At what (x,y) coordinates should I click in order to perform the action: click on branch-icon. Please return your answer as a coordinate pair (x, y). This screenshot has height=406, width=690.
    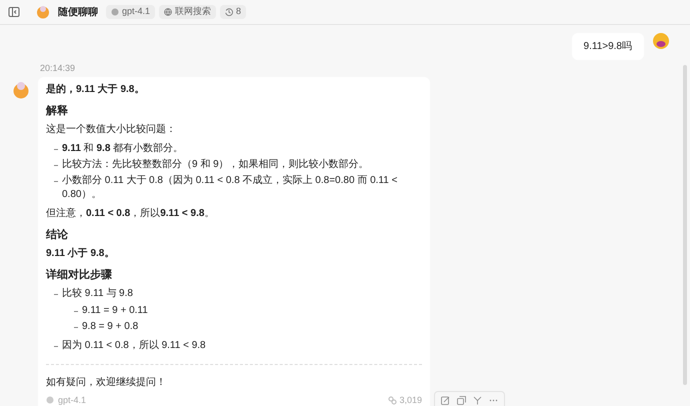
    Looking at the image, I should click on (477, 400).